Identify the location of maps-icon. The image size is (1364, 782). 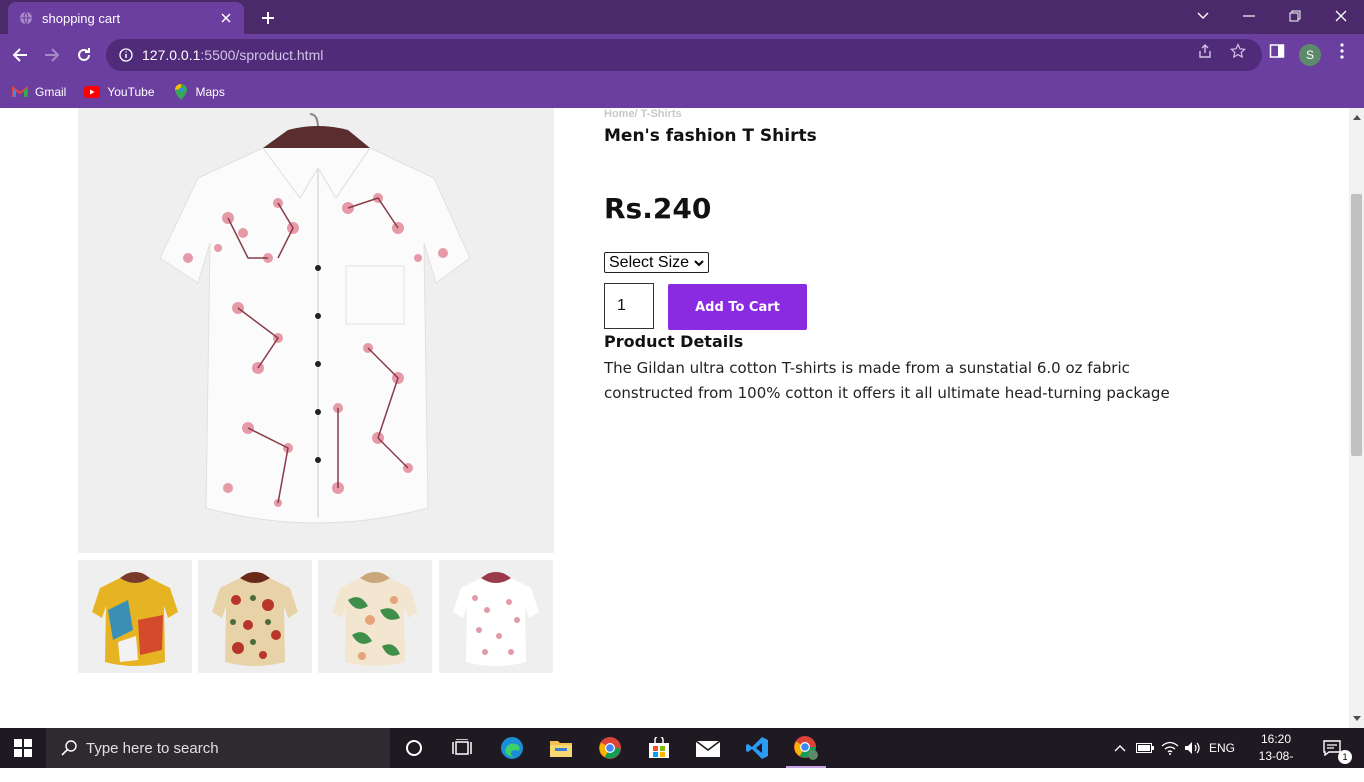
(181, 92).